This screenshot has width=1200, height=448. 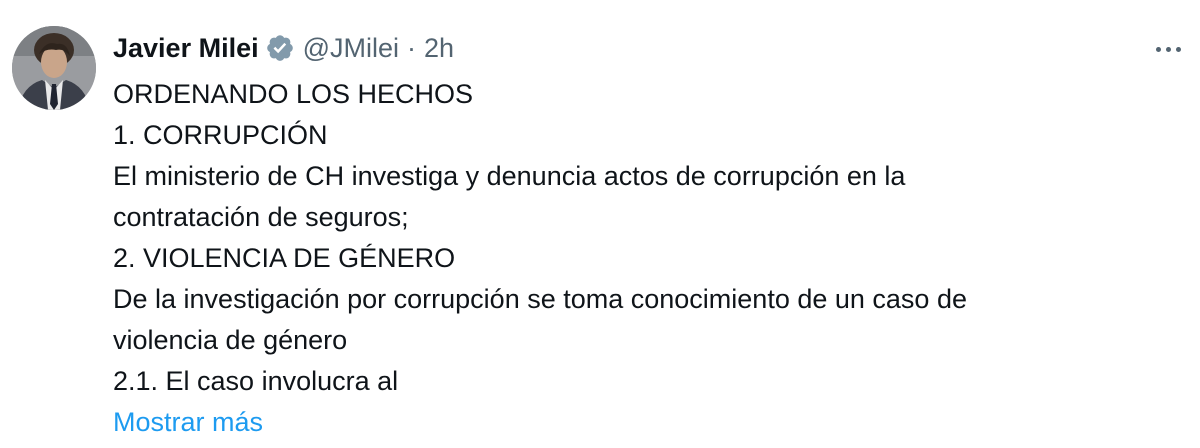 What do you see at coordinates (230, 340) in the screenshot?
I see `tweet-line: violencia de género` at bounding box center [230, 340].